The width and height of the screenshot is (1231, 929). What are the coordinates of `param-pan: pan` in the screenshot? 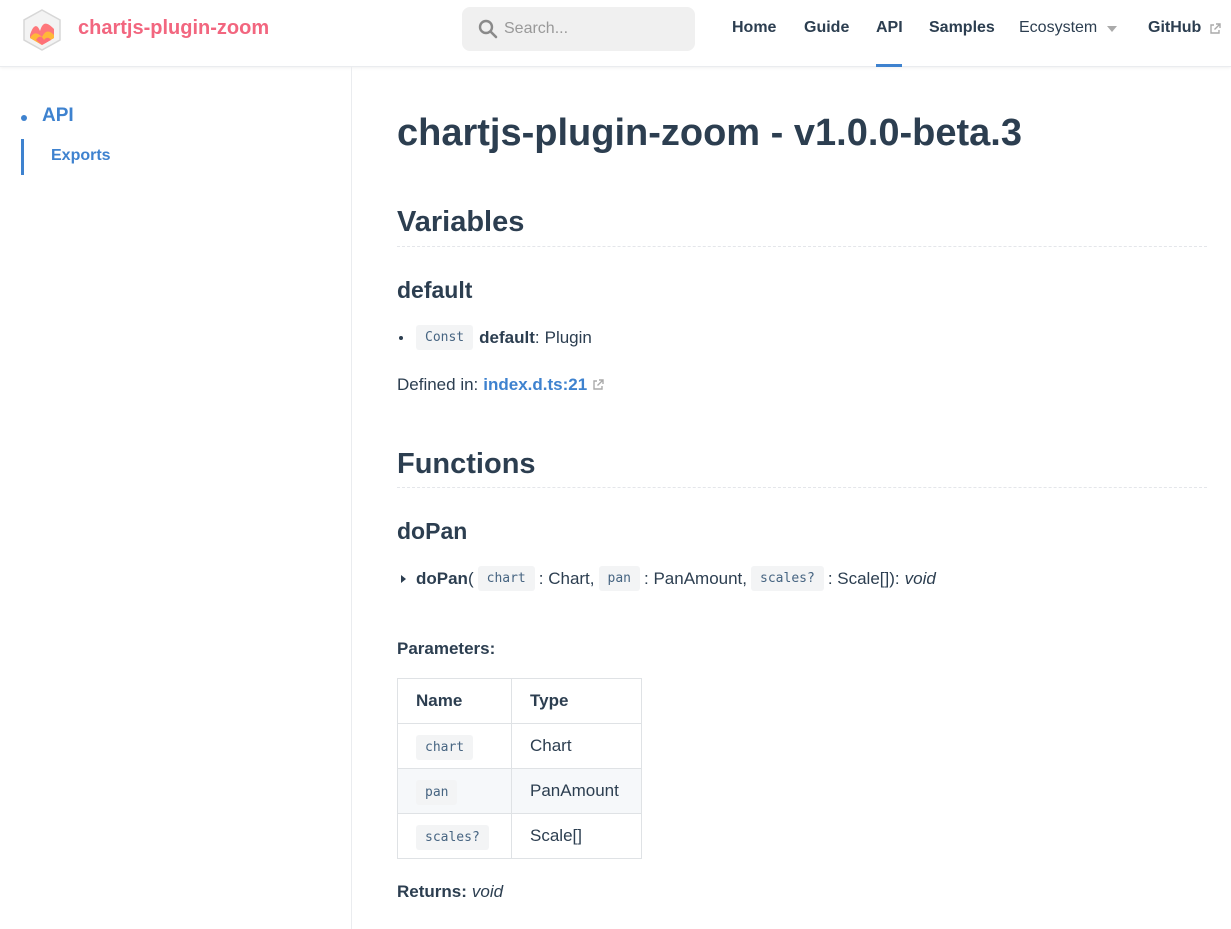 It's located at (619, 578).